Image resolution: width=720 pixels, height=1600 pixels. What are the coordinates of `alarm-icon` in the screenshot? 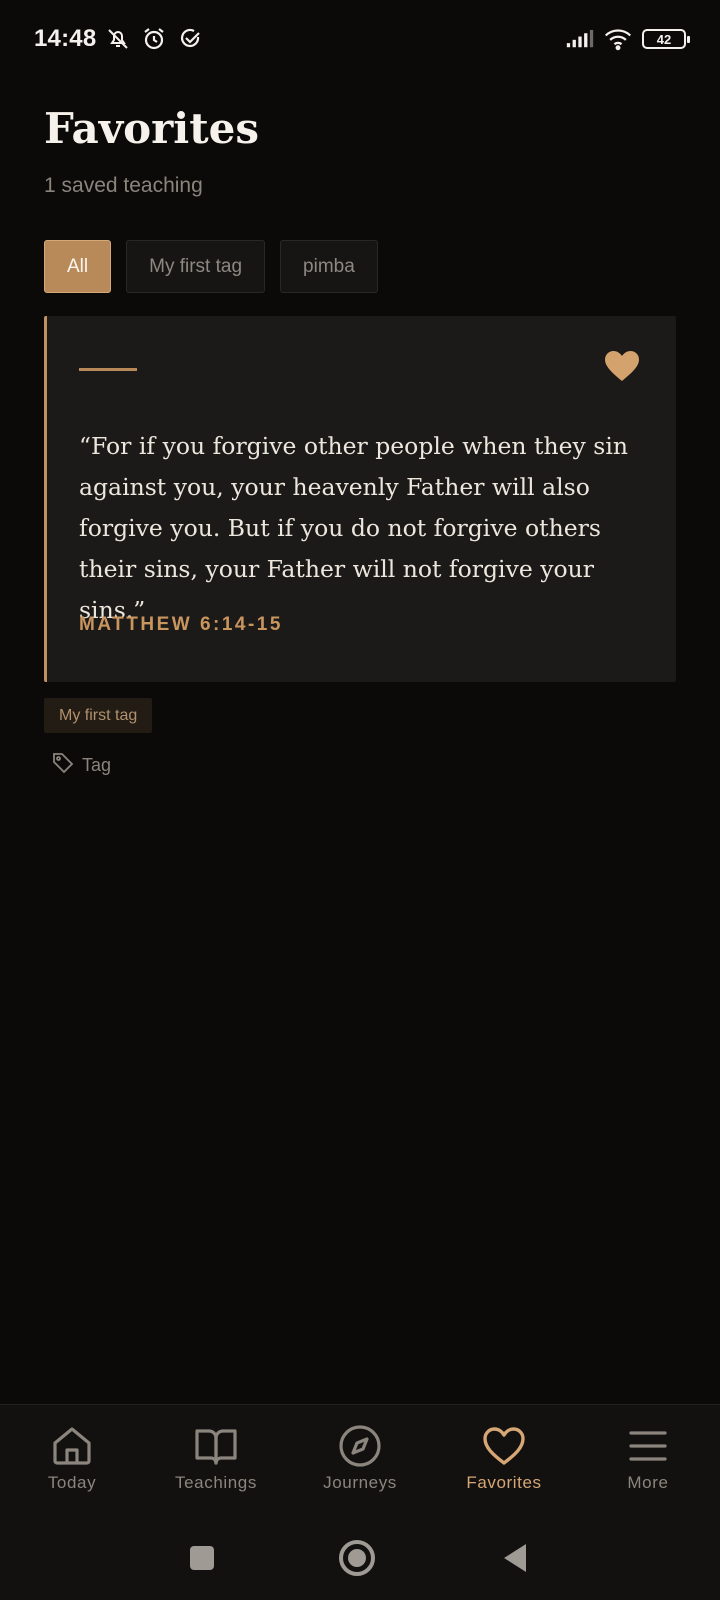 It's located at (154, 39).